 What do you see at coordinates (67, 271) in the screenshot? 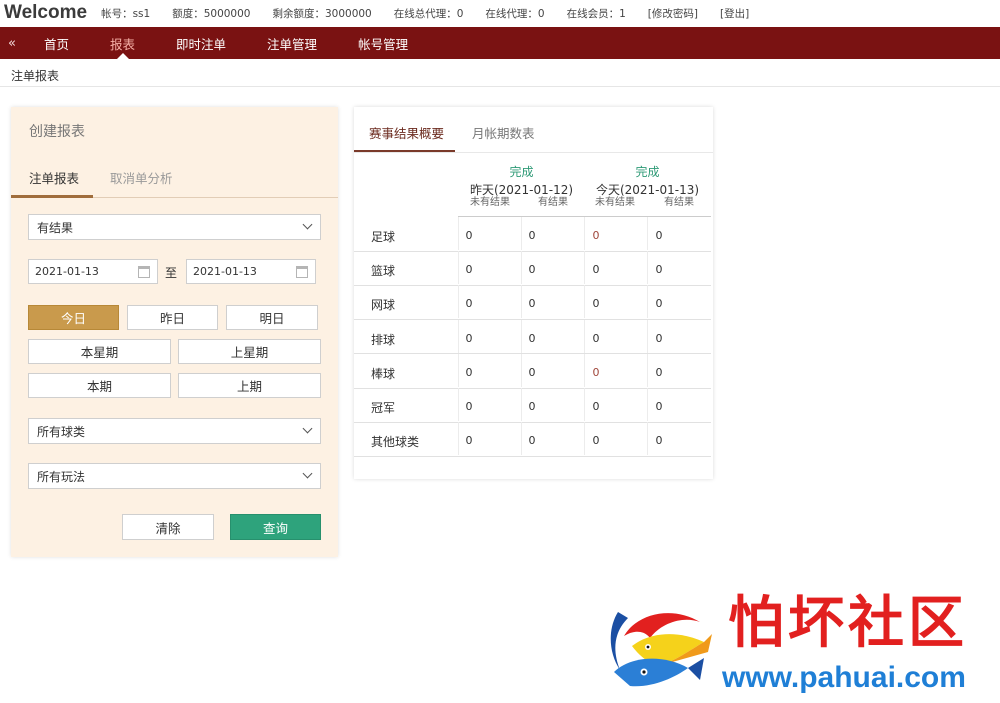
I see `date-from-value: 2021-01-13` at bounding box center [67, 271].